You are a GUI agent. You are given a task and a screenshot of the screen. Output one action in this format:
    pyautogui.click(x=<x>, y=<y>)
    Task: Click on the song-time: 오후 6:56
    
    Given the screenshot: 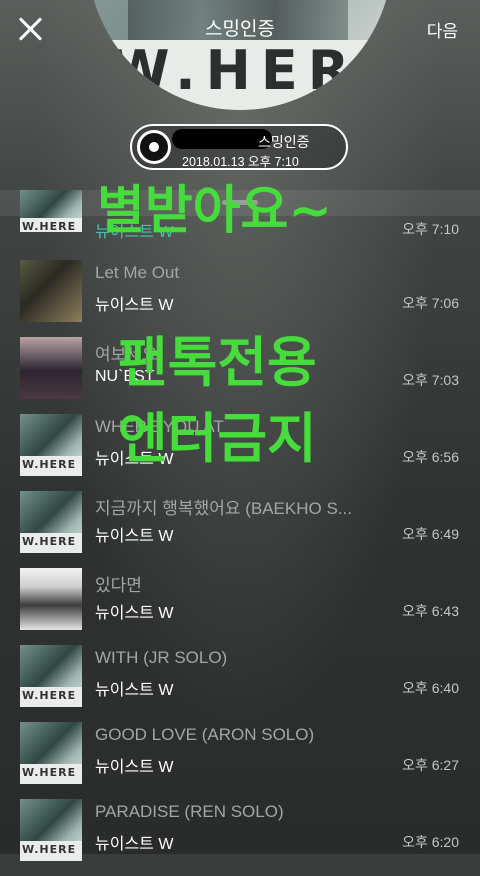 What is the action you would take?
    pyautogui.click(x=430, y=457)
    